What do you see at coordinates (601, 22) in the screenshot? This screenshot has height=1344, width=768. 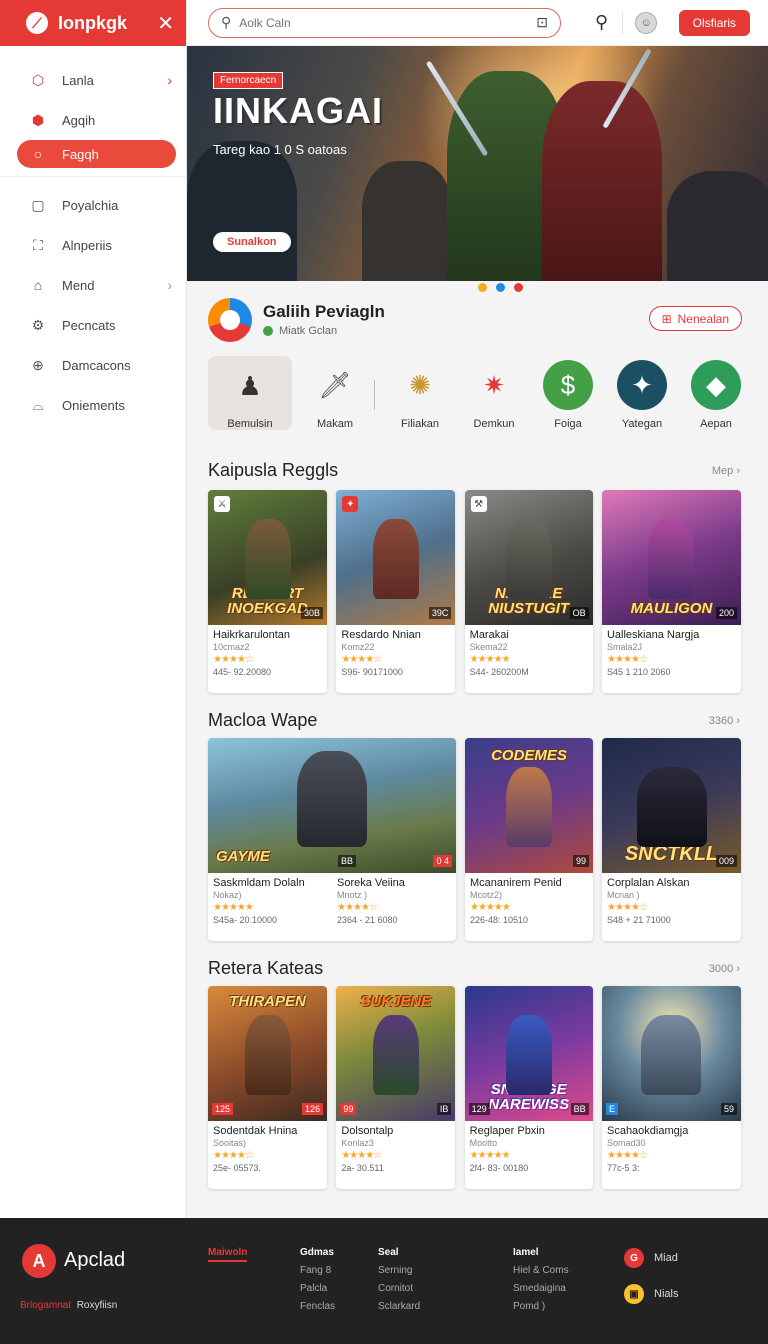 I see `search-icon: ⚲` at bounding box center [601, 22].